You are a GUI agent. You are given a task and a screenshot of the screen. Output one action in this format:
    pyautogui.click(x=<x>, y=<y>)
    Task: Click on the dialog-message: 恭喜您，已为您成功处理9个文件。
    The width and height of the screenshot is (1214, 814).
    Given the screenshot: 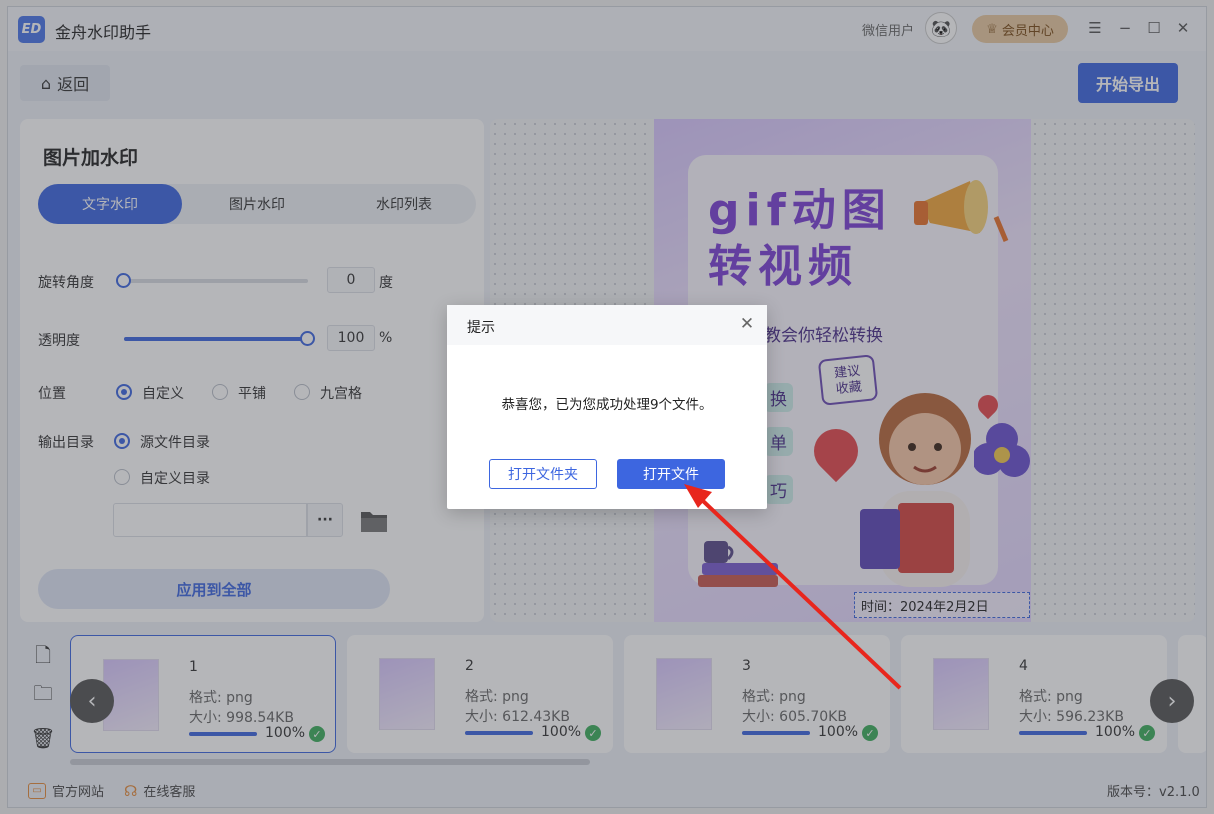 What is the action you would take?
    pyautogui.click(x=607, y=405)
    